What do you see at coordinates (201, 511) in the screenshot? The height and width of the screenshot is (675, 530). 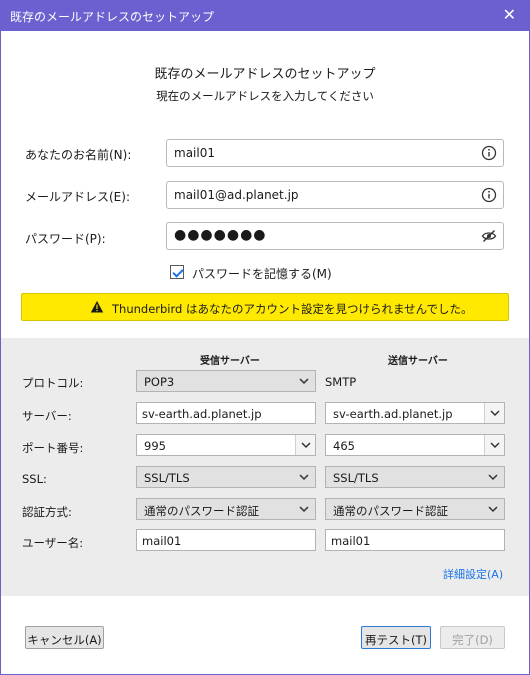 I see `incoming-auth-value: 通常のパスワード認証` at bounding box center [201, 511].